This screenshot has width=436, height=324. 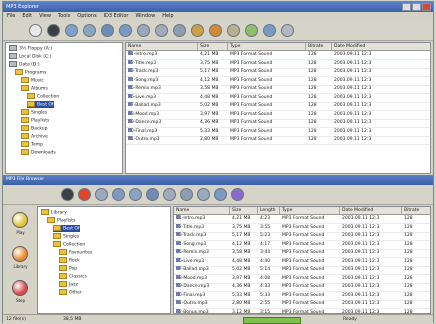 I want to click on tree-item: Jazz, so click(x=68, y=284).